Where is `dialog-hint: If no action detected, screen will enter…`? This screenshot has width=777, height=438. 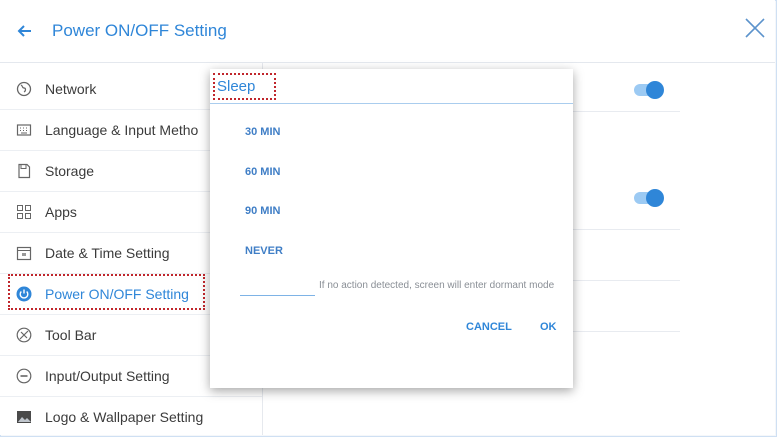
dialog-hint: If no action detected, screen will enter… is located at coordinates (437, 285).